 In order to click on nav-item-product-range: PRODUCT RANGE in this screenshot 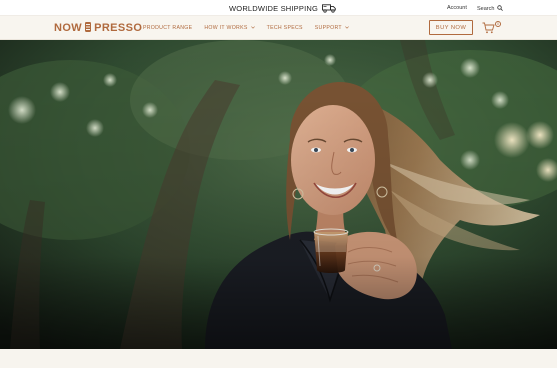, I will do `click(167, 28)`.